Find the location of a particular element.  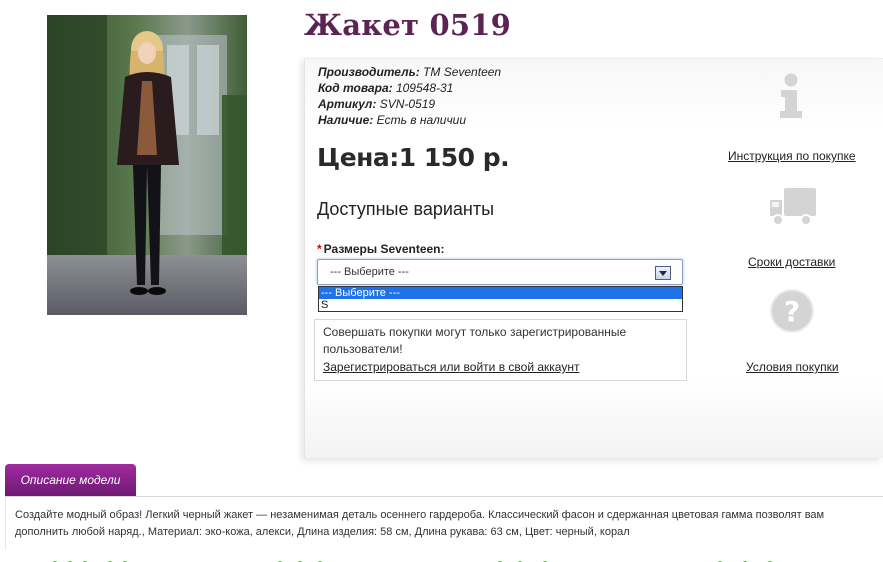

size-select-value: --- Выберите --- is located at coordinates (369, 272).